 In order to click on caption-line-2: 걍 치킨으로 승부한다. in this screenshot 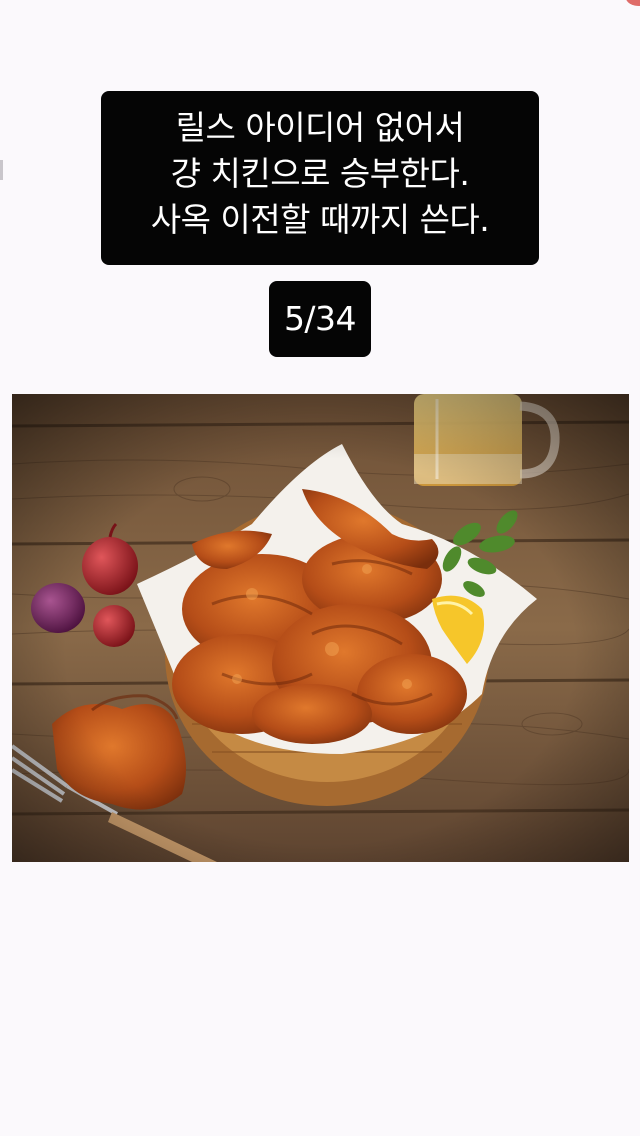, I will do `click(320, 173)`.